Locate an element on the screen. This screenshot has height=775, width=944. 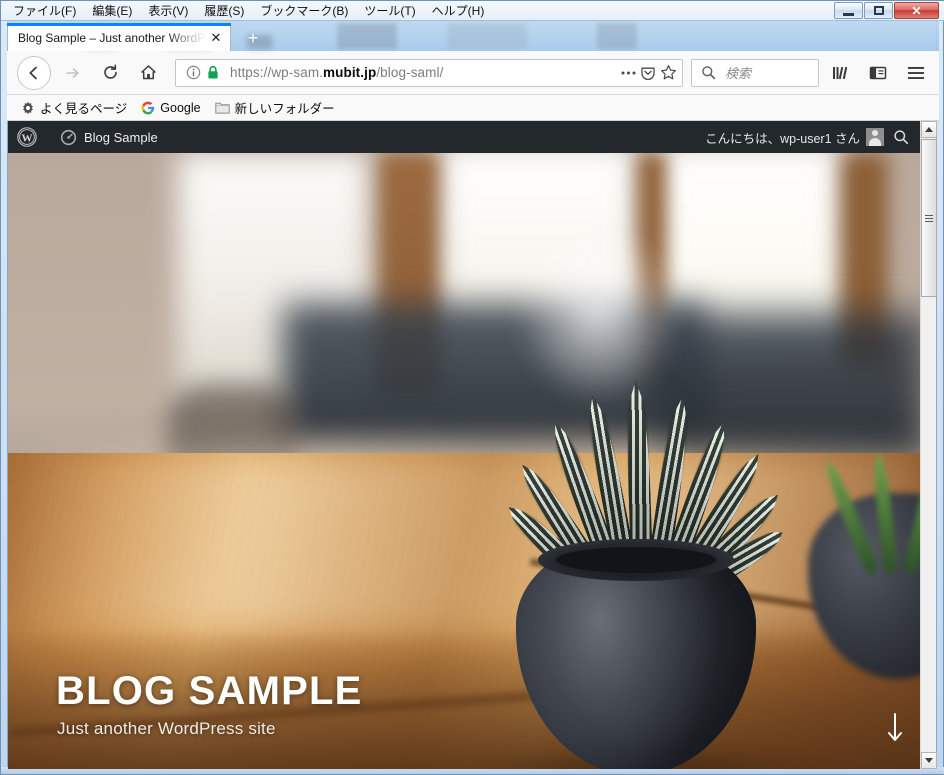
scroll-down-button is located at coordinates (929, 760).